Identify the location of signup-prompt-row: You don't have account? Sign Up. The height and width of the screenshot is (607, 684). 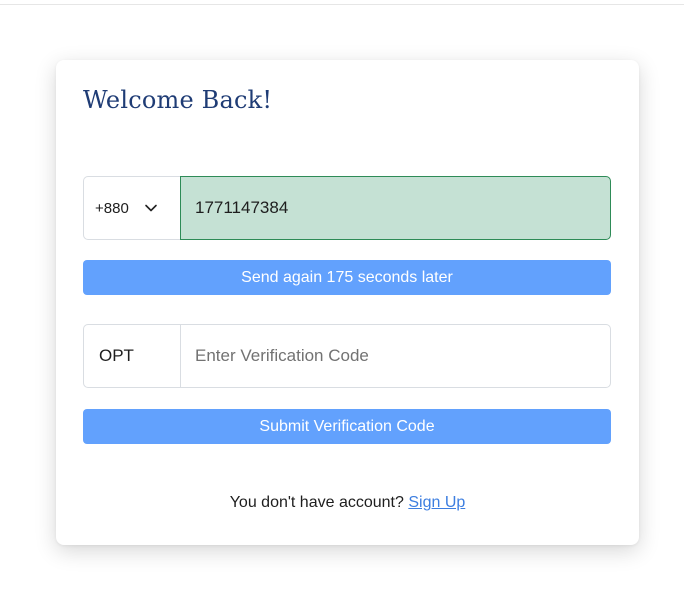
(347, 503).